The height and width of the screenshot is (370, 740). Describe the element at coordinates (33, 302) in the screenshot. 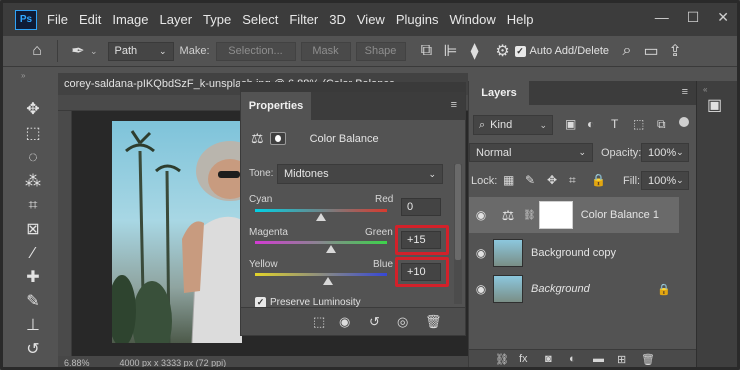

I see `brush-tool-icon: ✎` at that location.